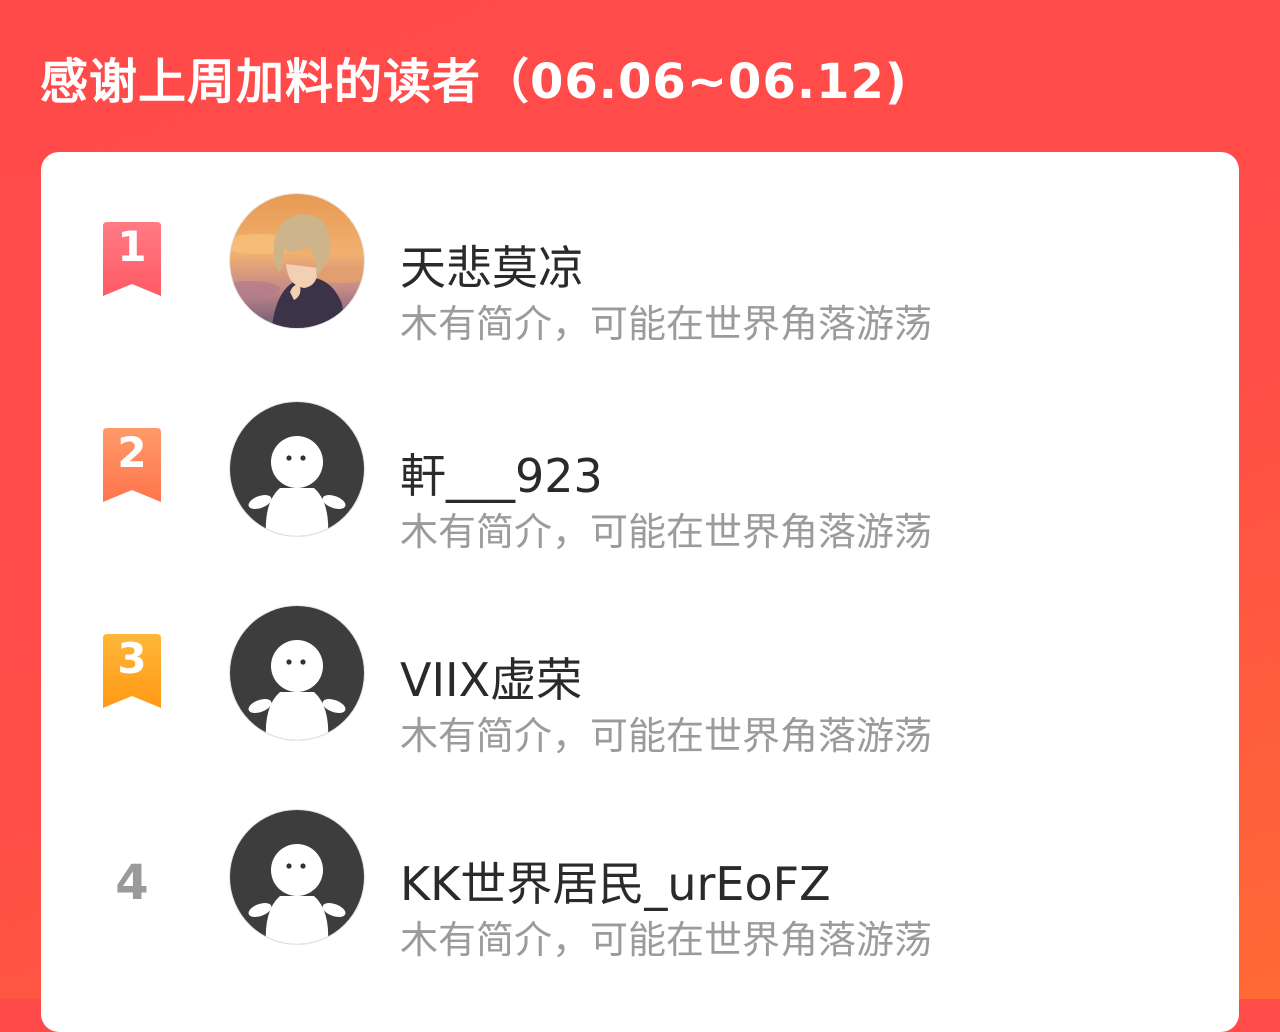 The height and width of the screenshot is (1032, 1280). What do you see at coordinates (474, 82) in the screenshot?
I see `page-title: 感谢上周加料的读者（06.06~06.12)` at bounding box center [474, 82].